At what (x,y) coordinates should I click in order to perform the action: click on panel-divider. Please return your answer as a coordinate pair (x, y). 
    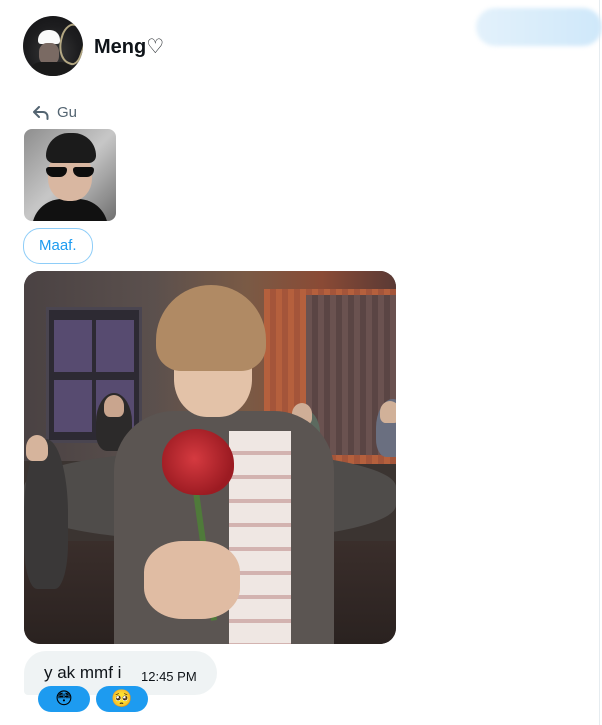
    Looking at the image, I should click on (599, 362).